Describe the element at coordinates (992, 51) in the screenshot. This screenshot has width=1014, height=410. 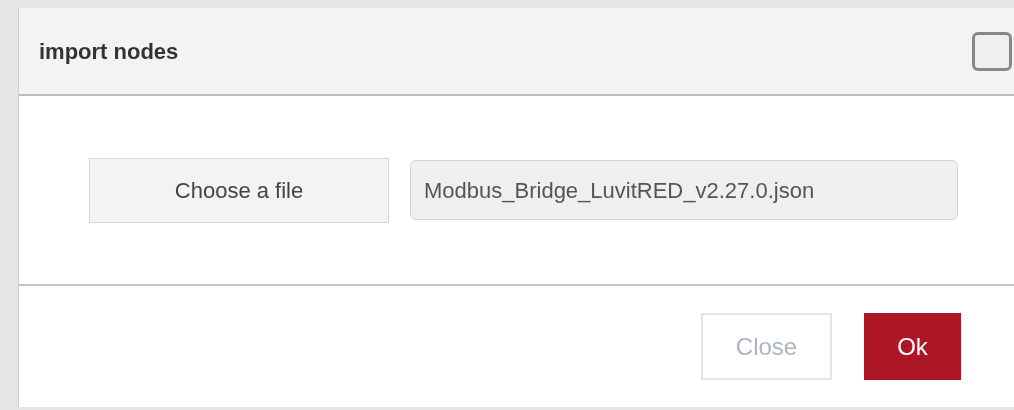
I see `header-checkbox` at that location.